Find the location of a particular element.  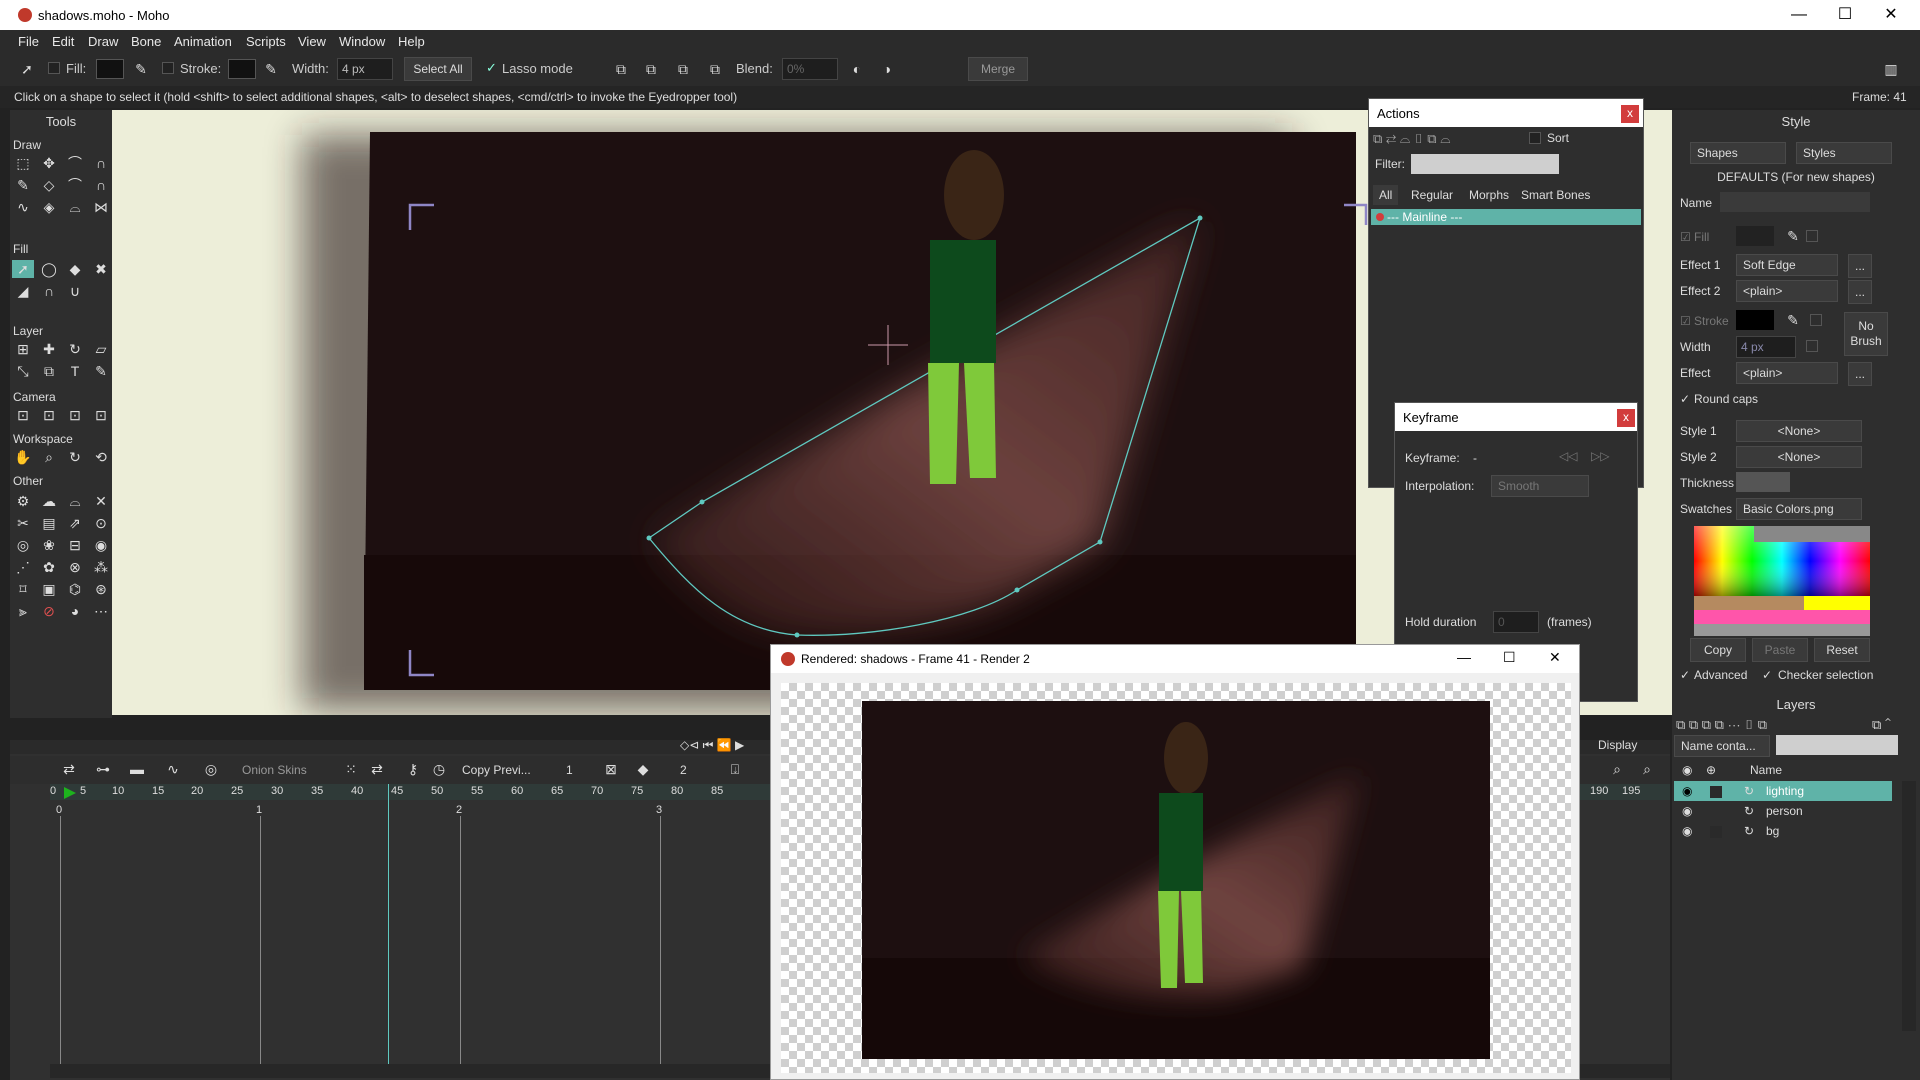

other-tool-12-icon: ◉ is located at coordinates (101, 545).